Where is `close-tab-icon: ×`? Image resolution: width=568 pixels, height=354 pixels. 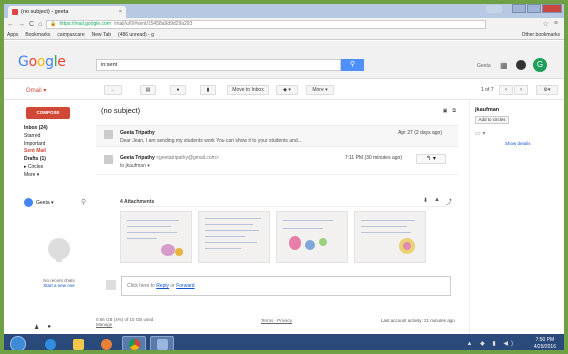 close-tab-icon: × is located at coordinates (120, 12).